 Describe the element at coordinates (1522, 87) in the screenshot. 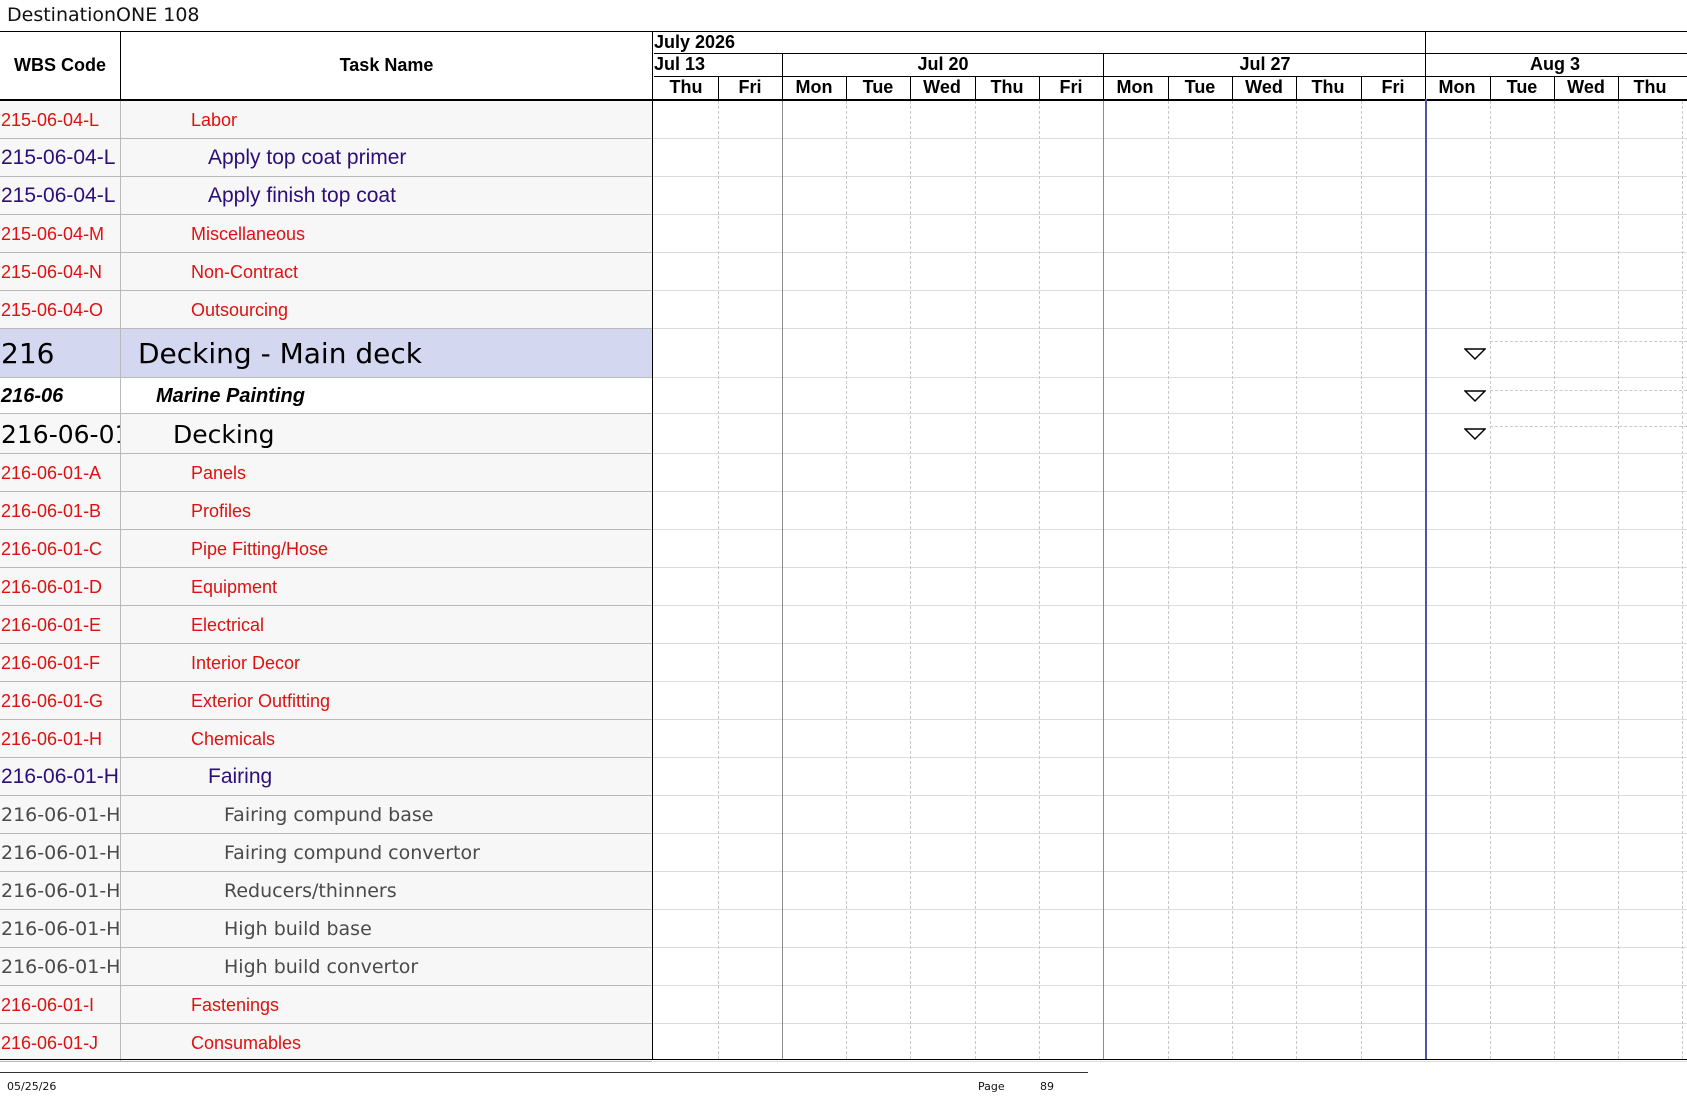

I see `day-header-tue: Tue` at that location.